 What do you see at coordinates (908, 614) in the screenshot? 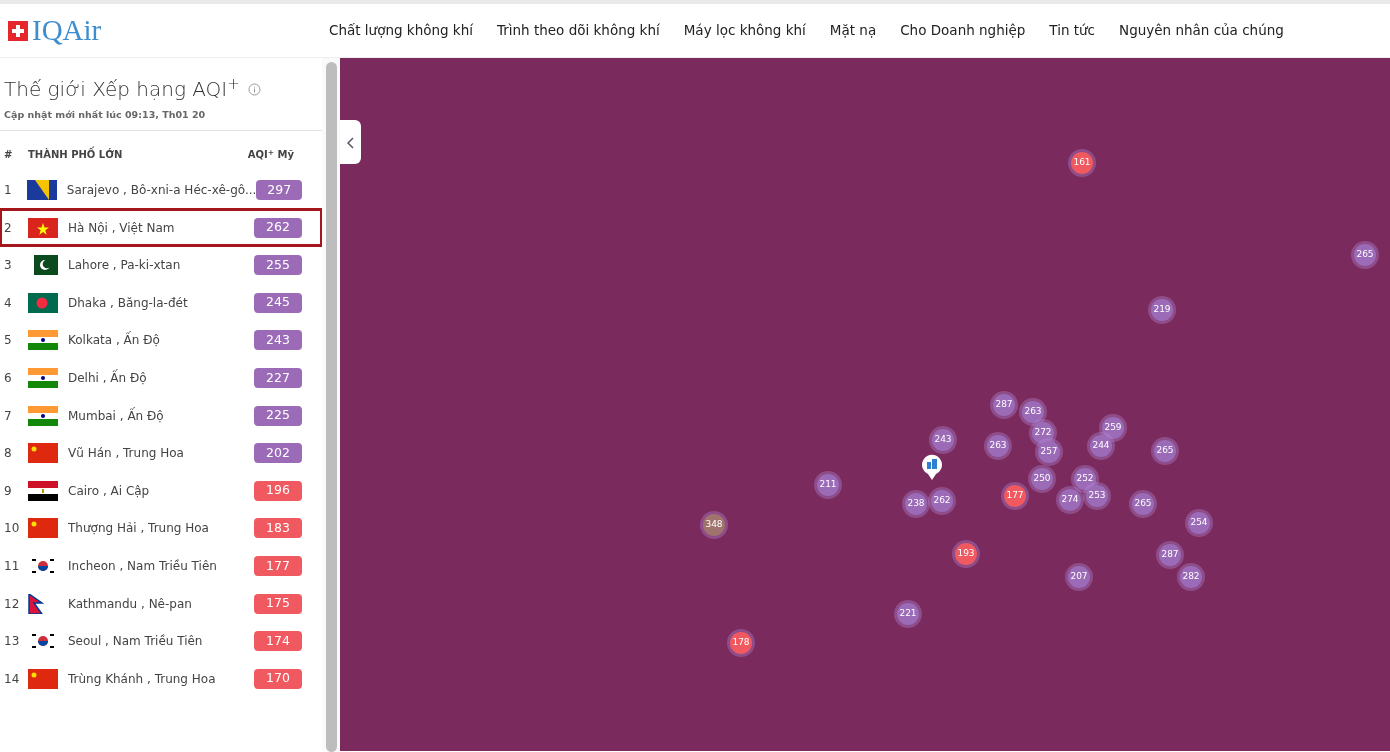
I see `aqi-marker: 221` at bounding box center [908, 614].